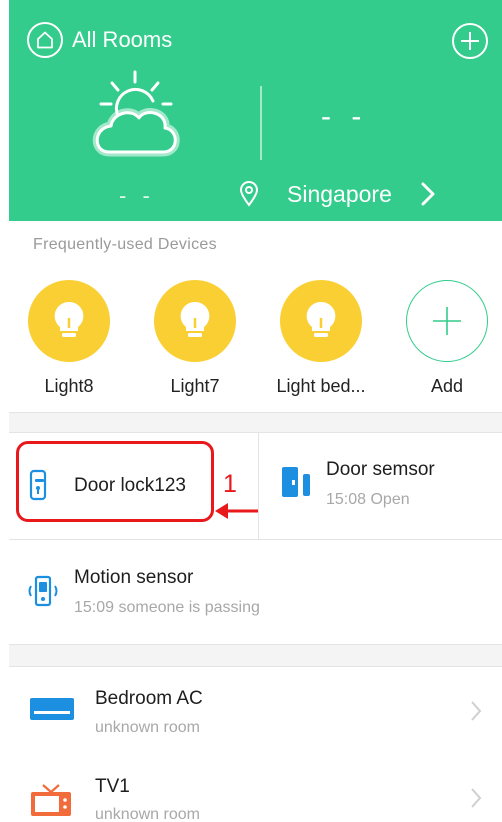 The height and width of the screenshot is (822, 502). What do you see at coordinates (167, 607) in the screenshot?
I see `card-status: 15:09 someone is passing` at bounding box center [167, 607].